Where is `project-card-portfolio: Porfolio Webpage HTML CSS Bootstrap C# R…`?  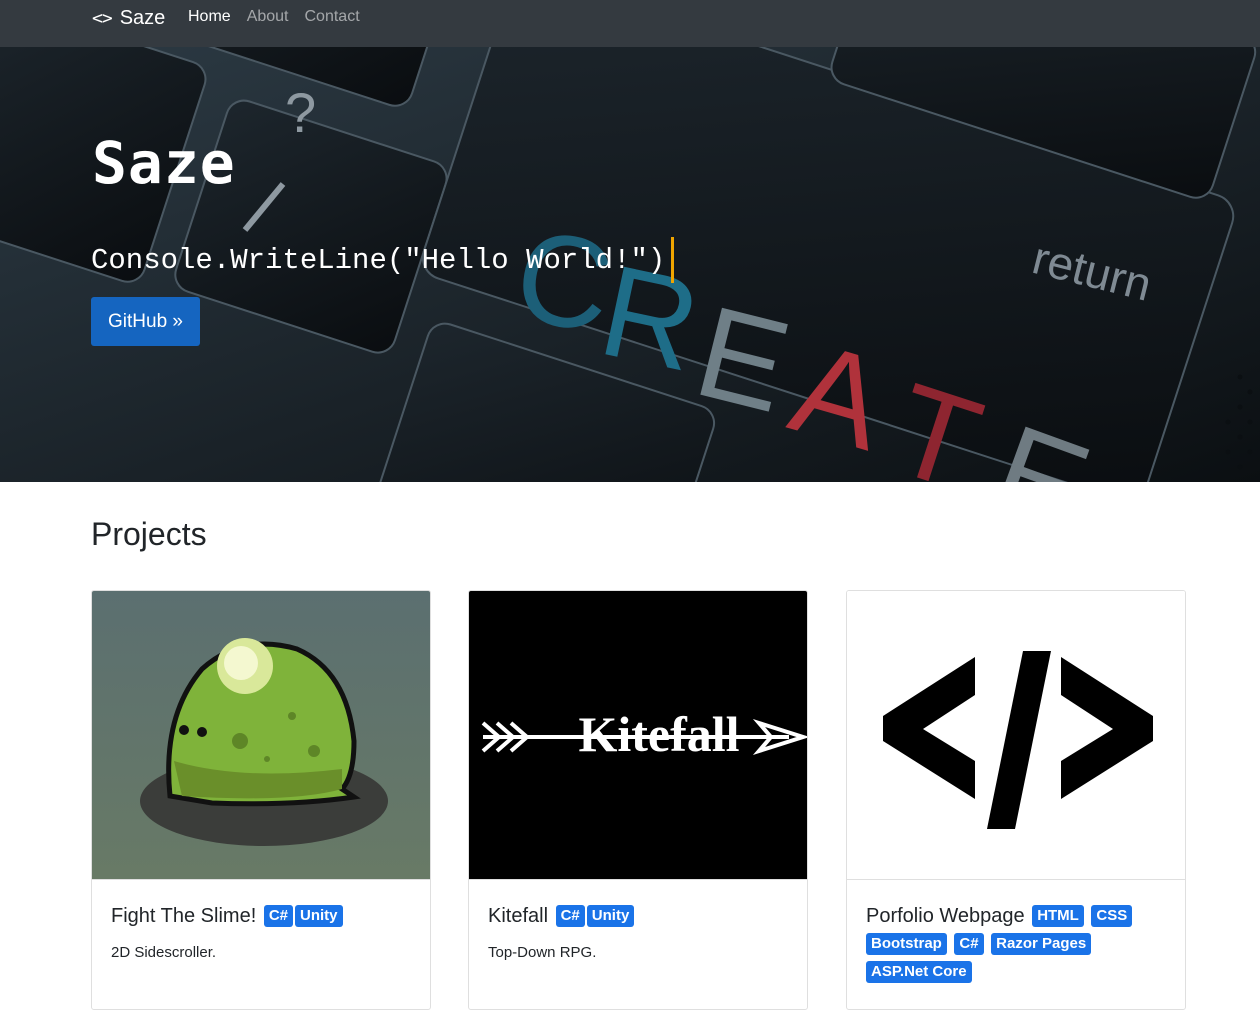
project-card-portfolio: Porfolio Webpage HTML CSS Bootstrap C# R… is located at coordinates (1016, 800).